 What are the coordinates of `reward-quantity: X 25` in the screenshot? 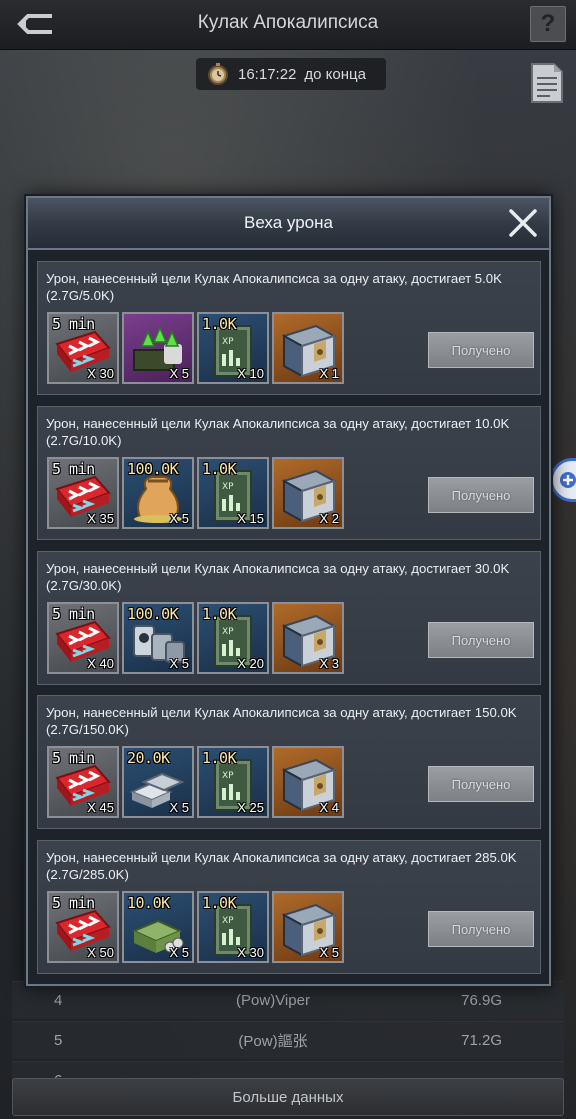 It's located at (250, 807).